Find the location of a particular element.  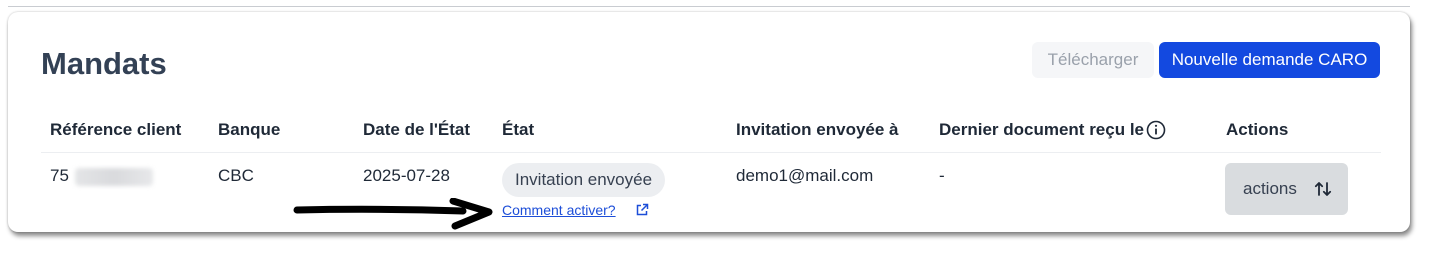

column-header-invitation-sent-to: Invitation envoyée à is located at coordinates (817, 130).